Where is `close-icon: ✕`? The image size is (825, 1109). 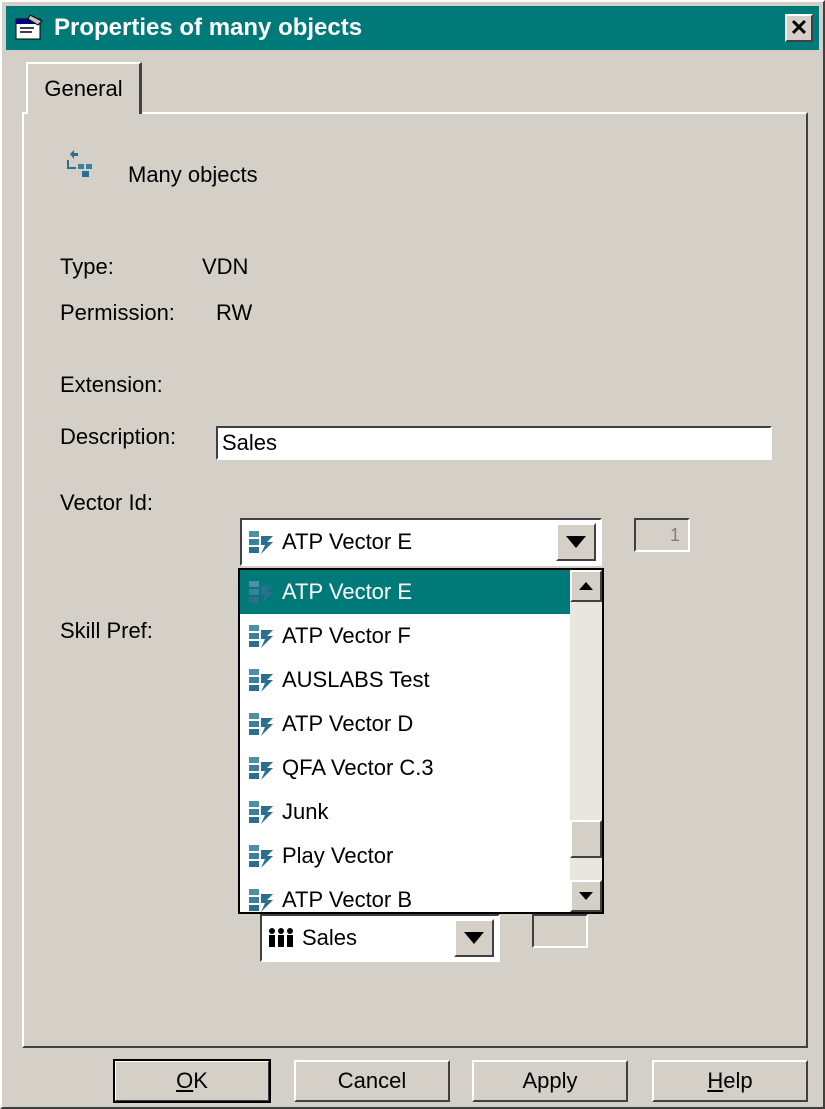 close-icon: ✕ is located at coordinates (799, 27).